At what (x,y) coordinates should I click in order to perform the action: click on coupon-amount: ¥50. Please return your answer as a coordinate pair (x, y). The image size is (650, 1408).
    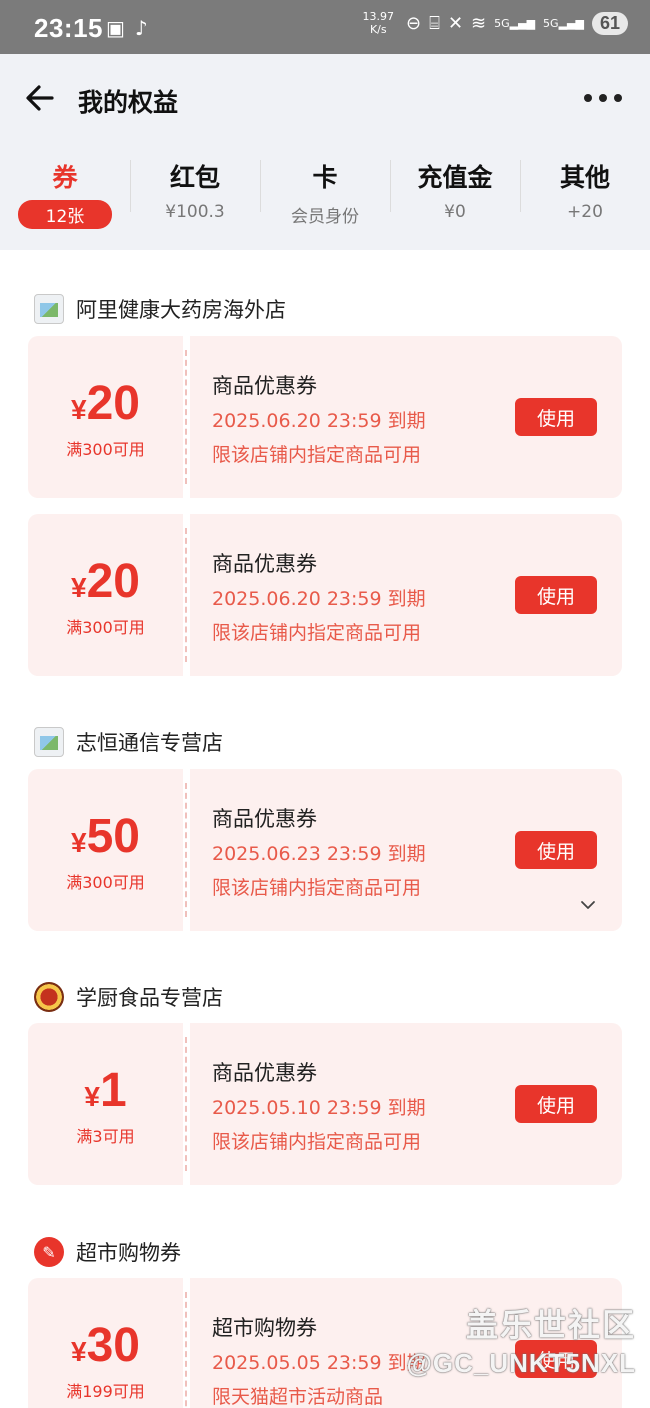
    Looking at the image, I should click on (105, 836).